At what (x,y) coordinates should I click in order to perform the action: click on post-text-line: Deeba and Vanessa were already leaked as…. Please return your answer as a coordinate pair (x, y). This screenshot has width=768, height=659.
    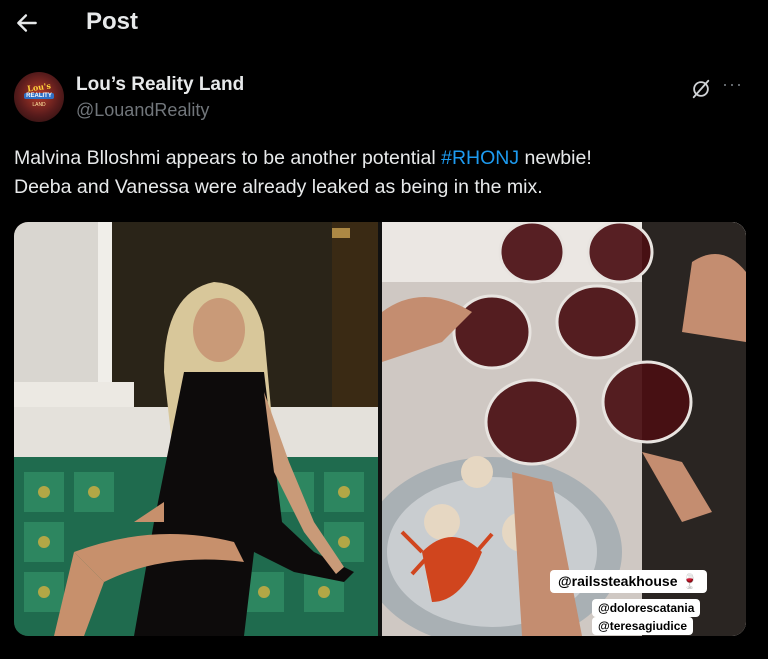
    Looking at the image, I should click on (278, 187).